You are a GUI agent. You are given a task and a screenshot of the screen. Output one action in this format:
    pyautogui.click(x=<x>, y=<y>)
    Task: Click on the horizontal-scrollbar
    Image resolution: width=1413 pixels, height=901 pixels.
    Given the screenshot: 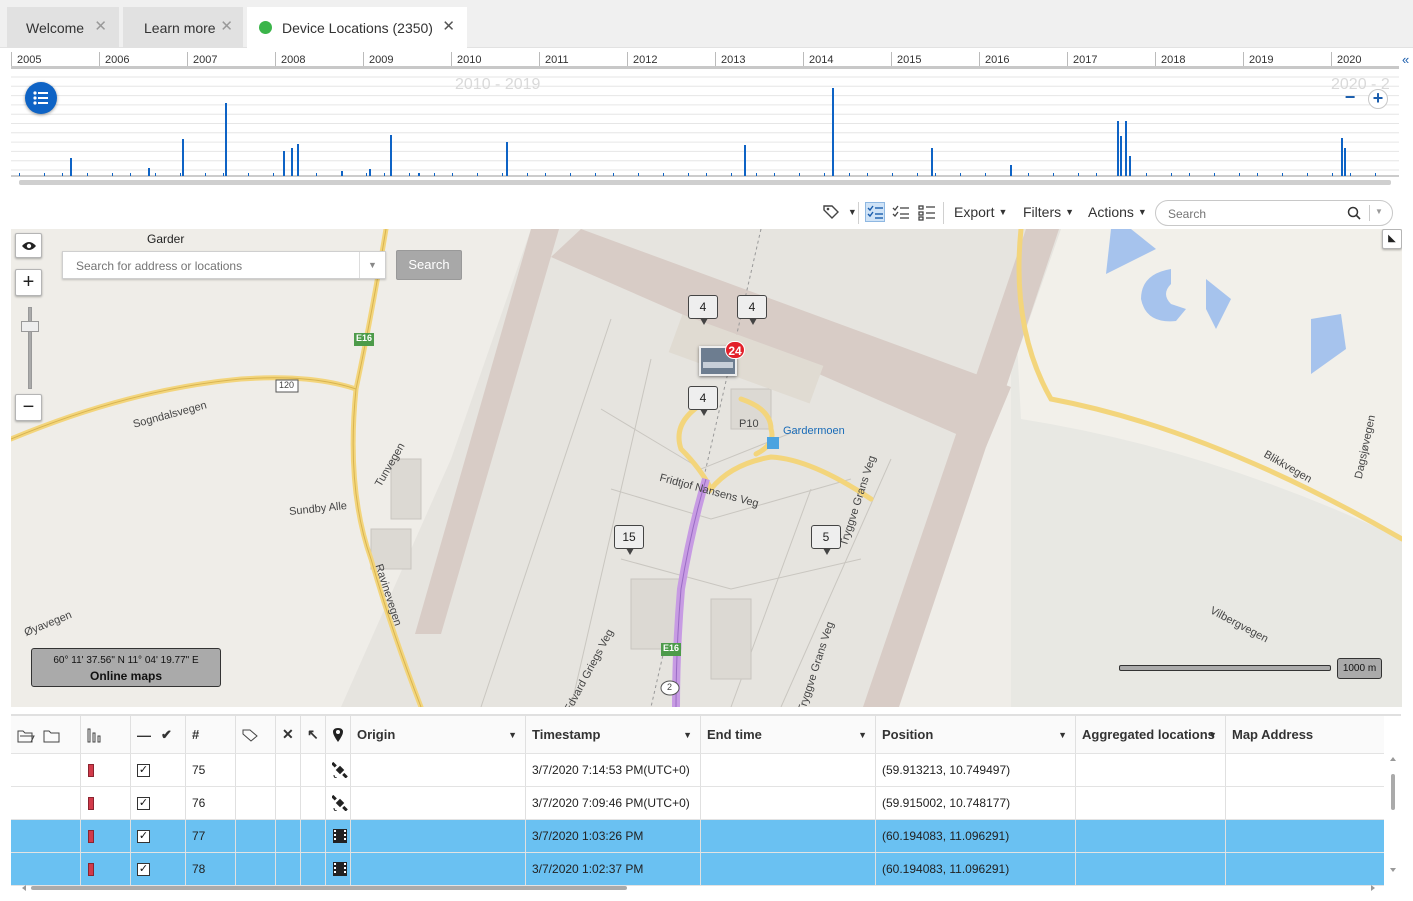 What is the action you would take?
    pyautogui.click(x=701, y=888)
    